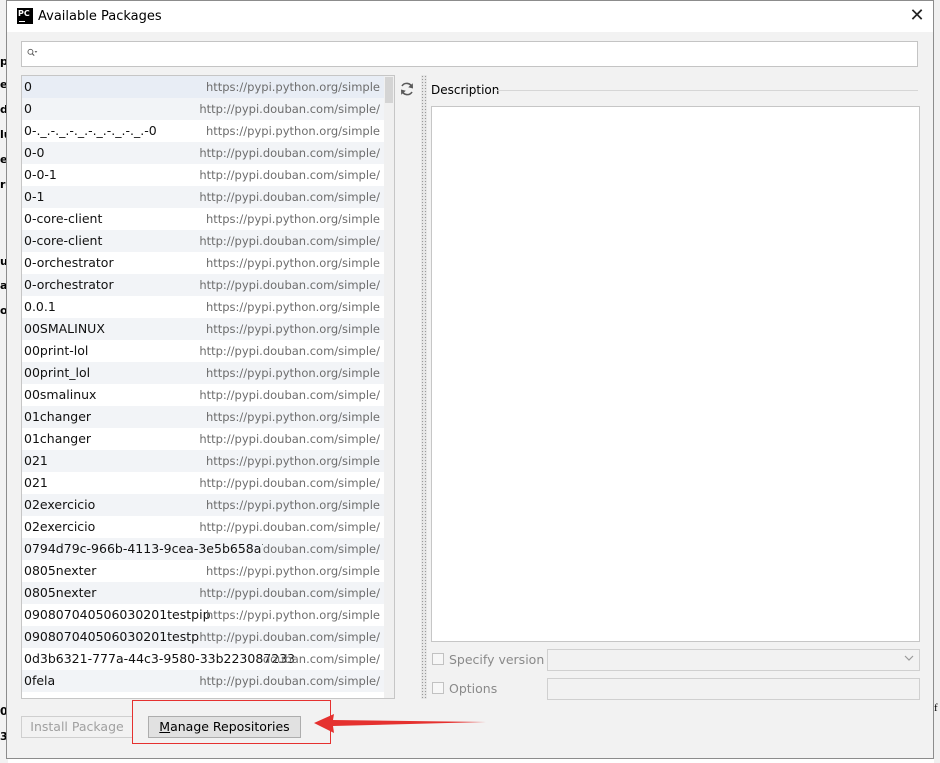  I want to click on install-package-button: Install Package, so click(77, 727).